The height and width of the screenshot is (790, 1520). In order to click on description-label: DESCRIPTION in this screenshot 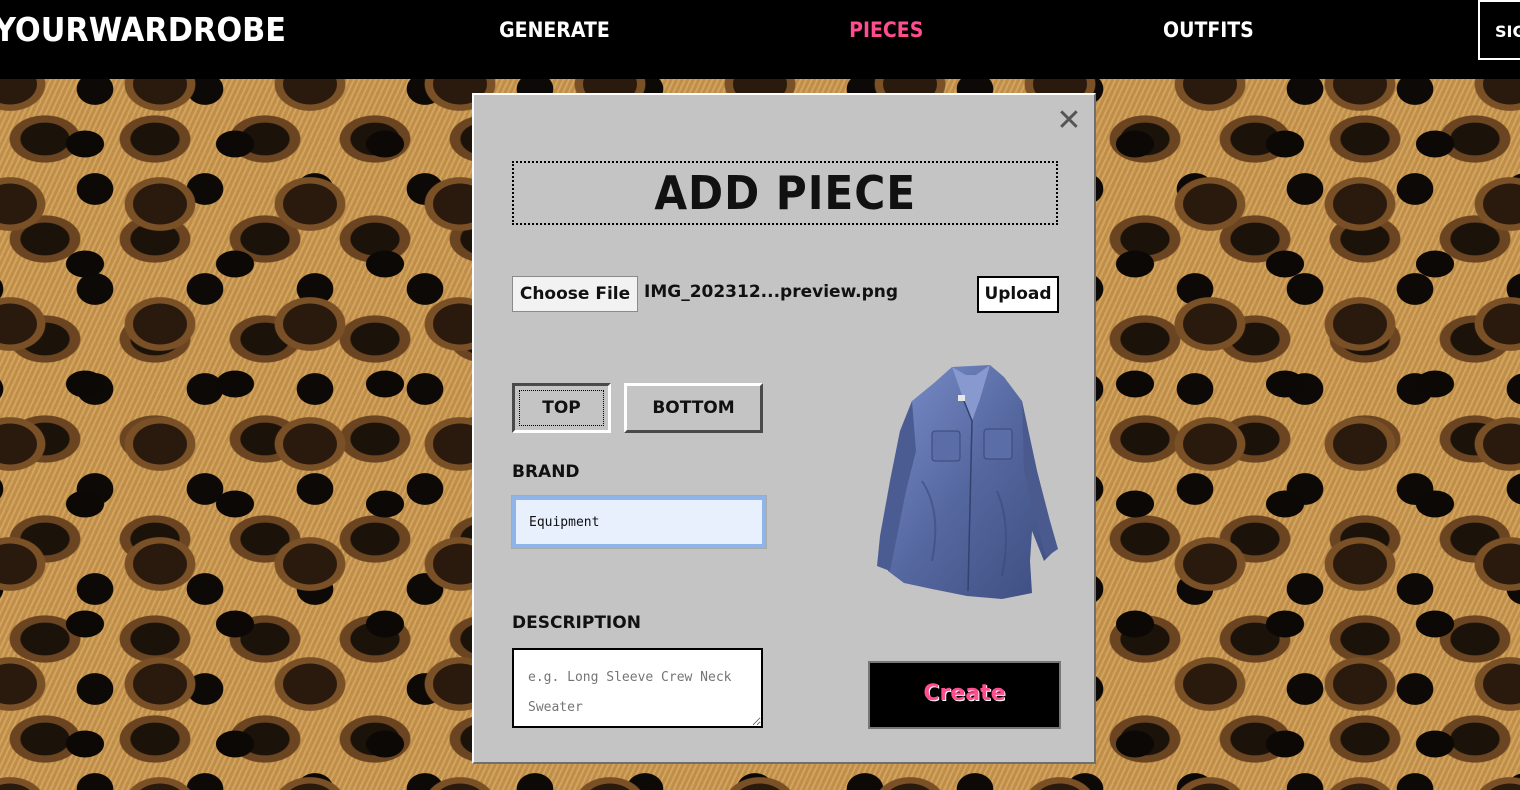, I will do `click(576, 623)`.